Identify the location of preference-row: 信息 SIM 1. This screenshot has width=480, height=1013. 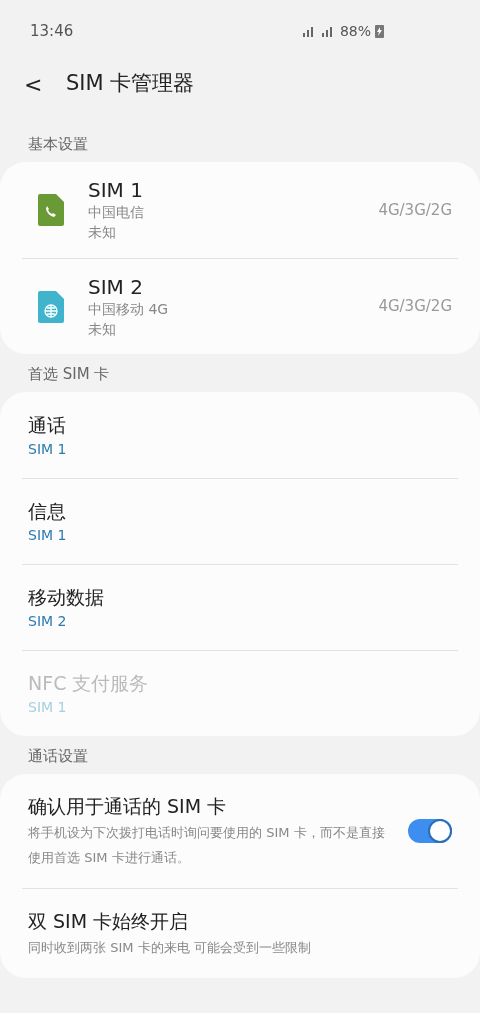
(240, 521).